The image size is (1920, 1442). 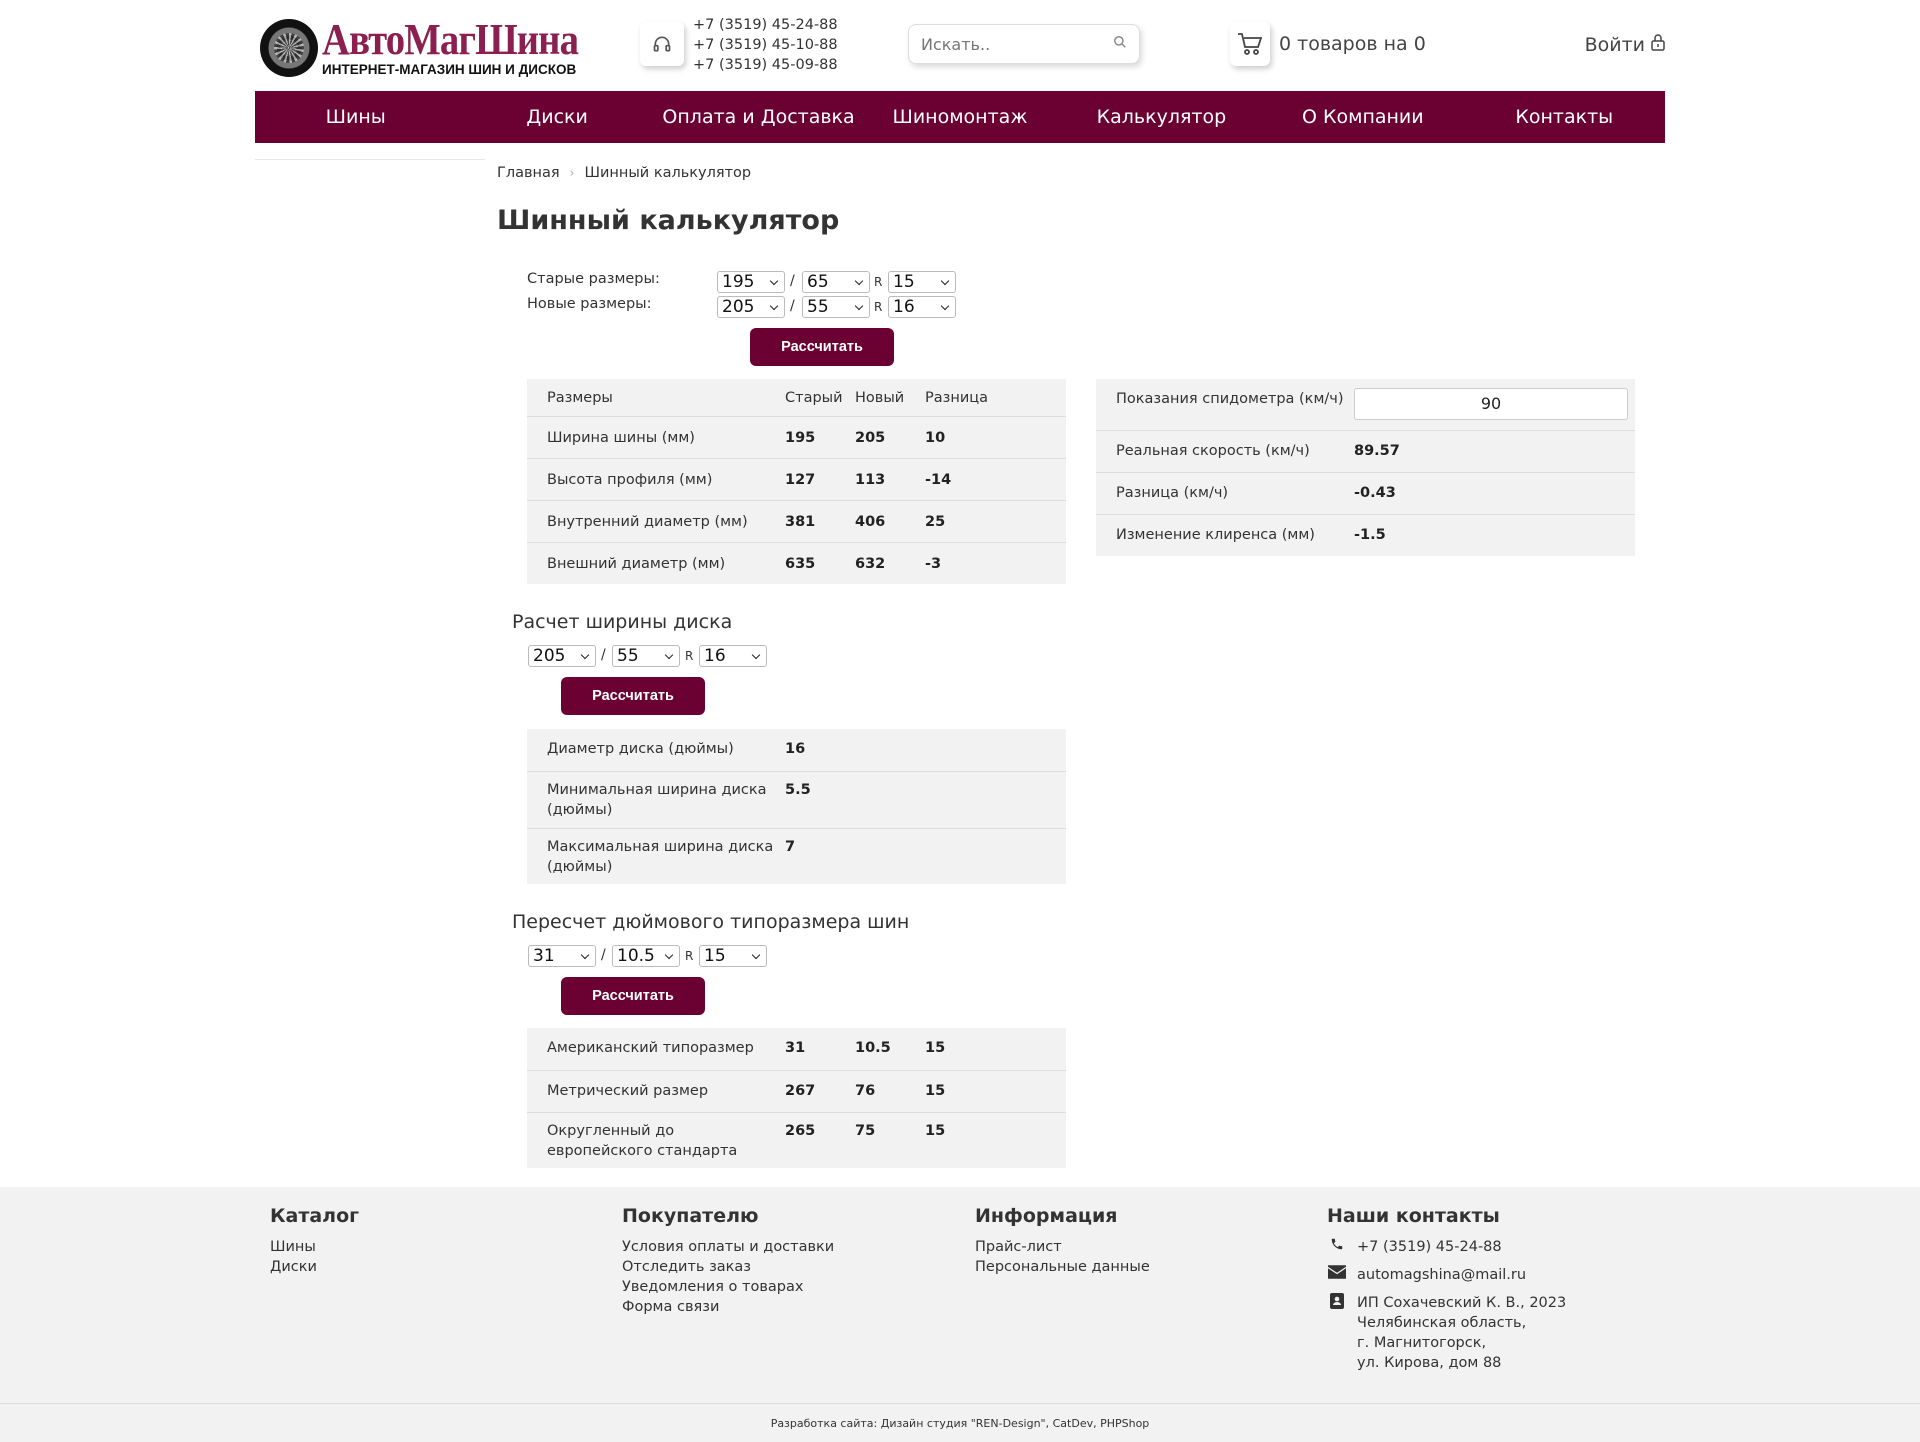 I want to click on speedometer-label: Показания спидометра (км/ч), so click(x=1230, y=399).